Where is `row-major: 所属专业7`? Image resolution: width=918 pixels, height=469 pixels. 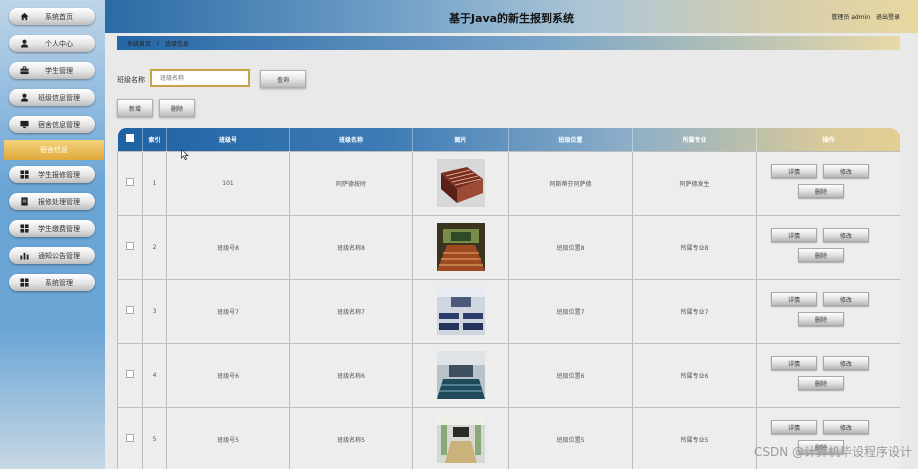 row-major: 所属专业7 is located at coordinates (694, 311).